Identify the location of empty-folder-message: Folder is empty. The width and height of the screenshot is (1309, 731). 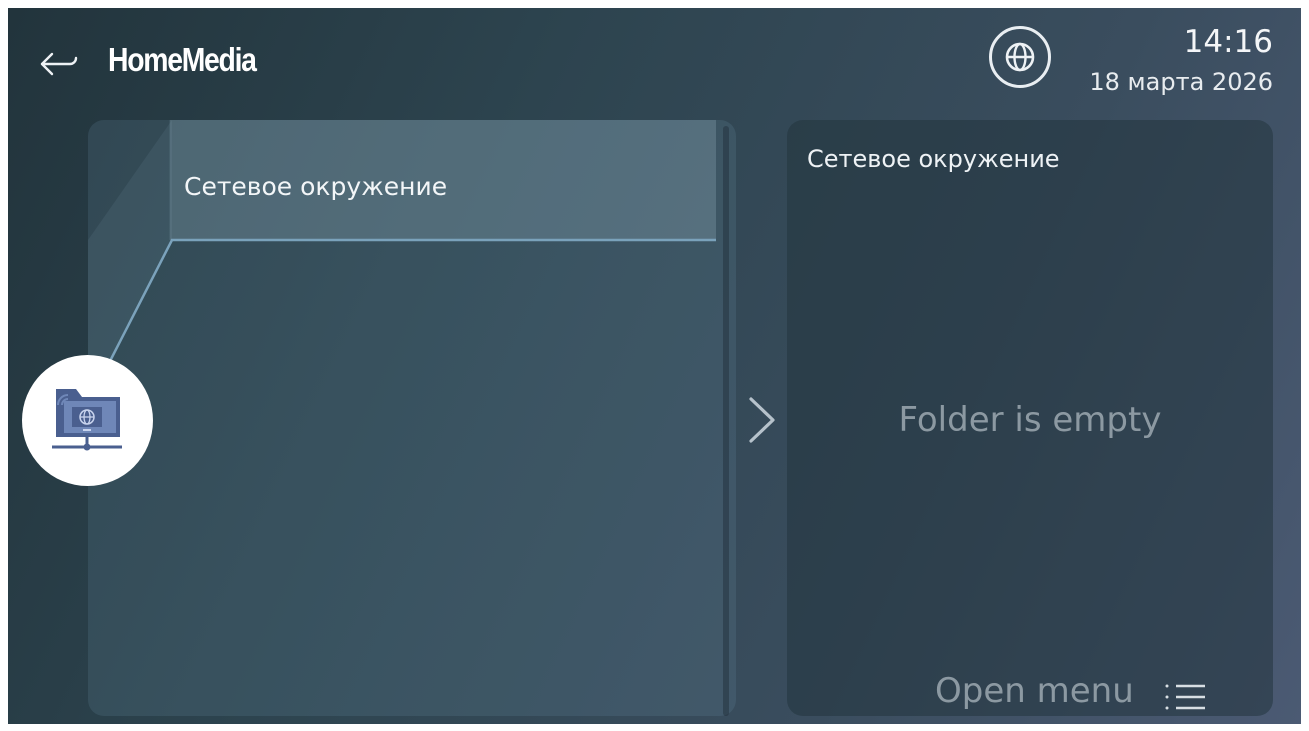
(1030, 420).